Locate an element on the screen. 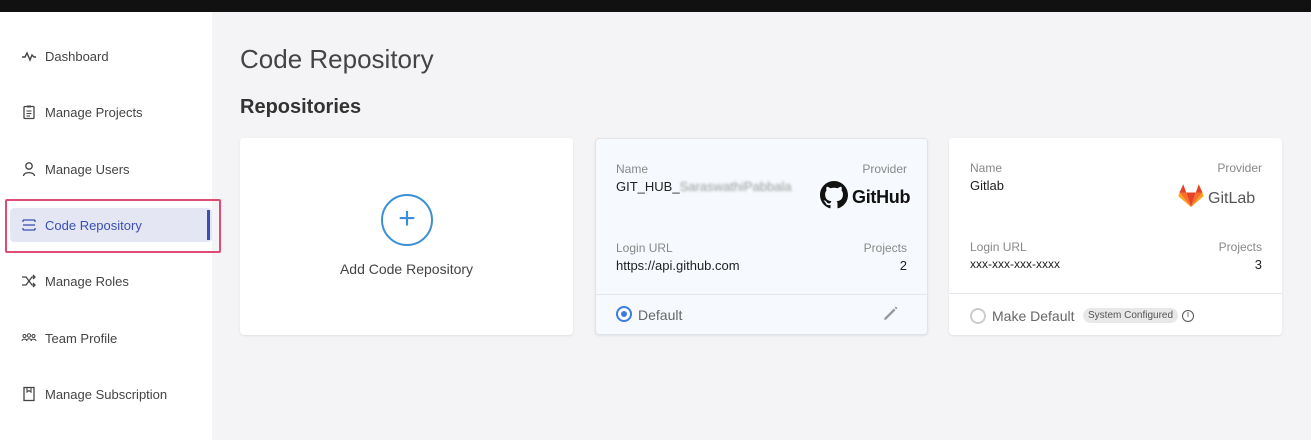 This screenshot has height=440, width=1311. clipboard-icon is located at coordinates (29, 112).